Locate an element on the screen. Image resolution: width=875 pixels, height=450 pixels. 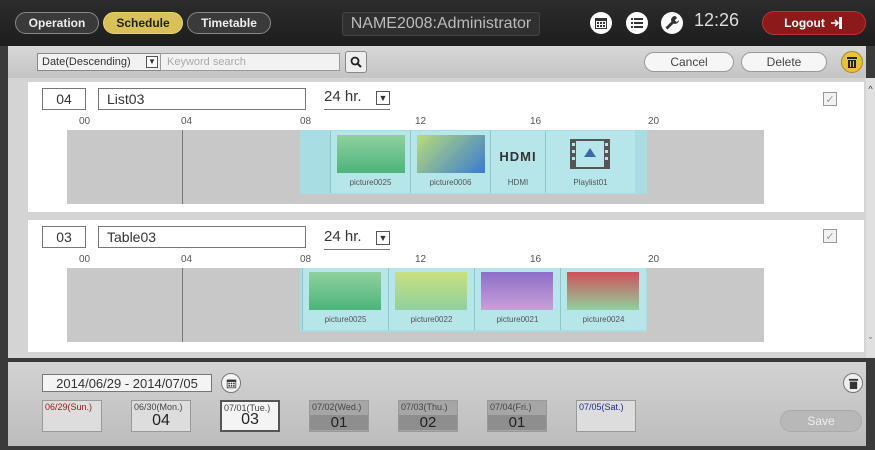
item-label: picture0021 is located at coordinates (517, 319).